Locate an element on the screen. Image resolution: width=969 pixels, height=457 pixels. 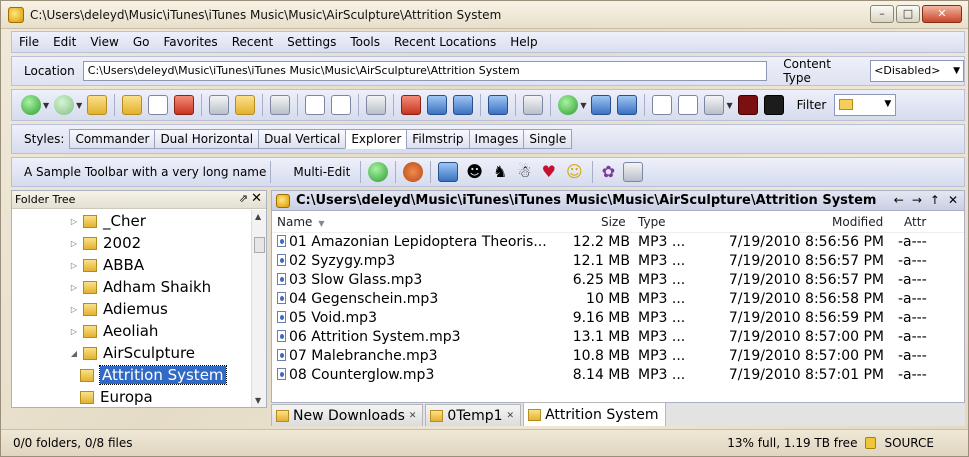
edit-dropdown-icon: ▼ is located at coordinates (729, 105).